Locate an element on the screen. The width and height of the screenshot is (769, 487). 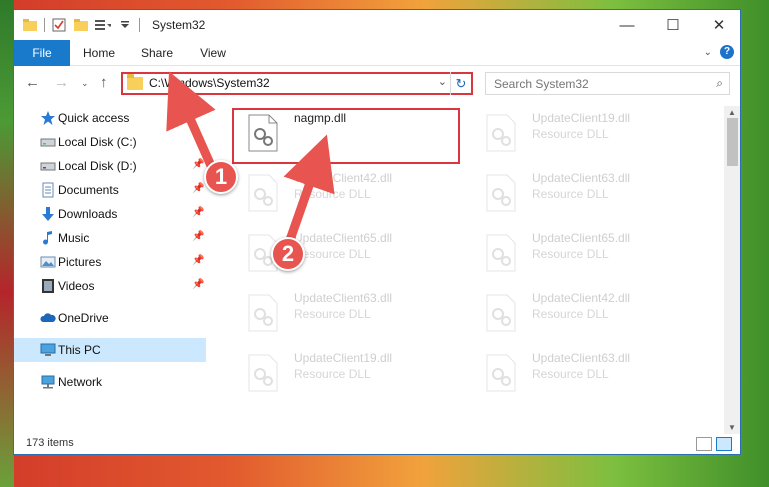
sidebar-item-downloads: Downloads 📌 is located at coordinates (110, 214).